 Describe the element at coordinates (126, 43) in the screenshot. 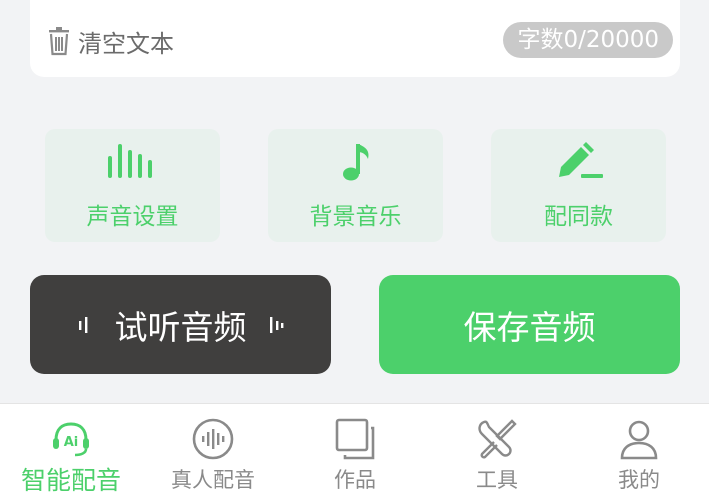

I see `clear-text-label: 清空文本` at that location.